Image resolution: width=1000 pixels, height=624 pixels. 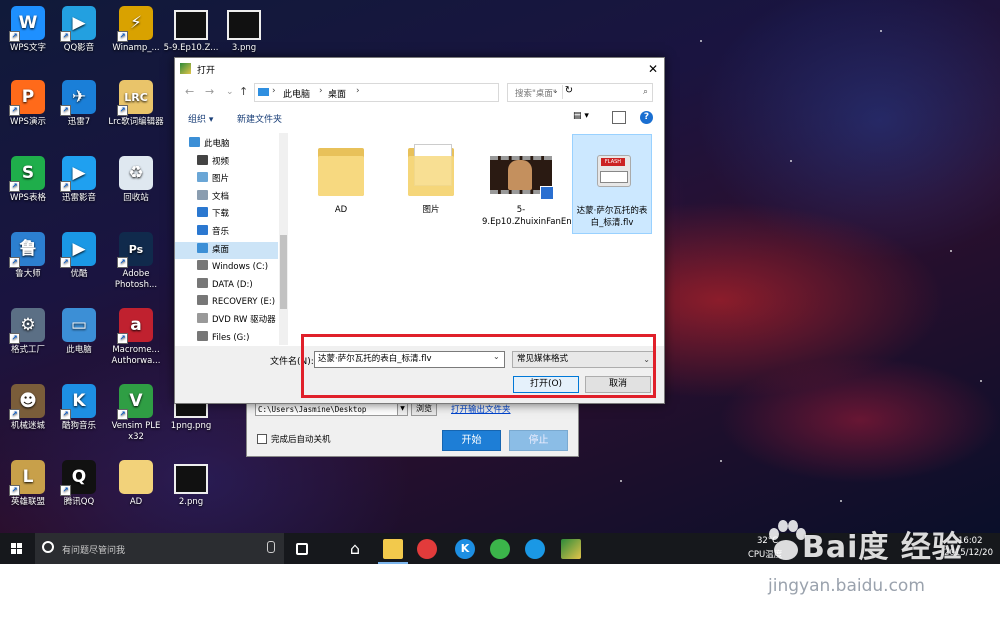 I want to click on file-item-folder-pictures: 图片, so click(x=431, y=183).